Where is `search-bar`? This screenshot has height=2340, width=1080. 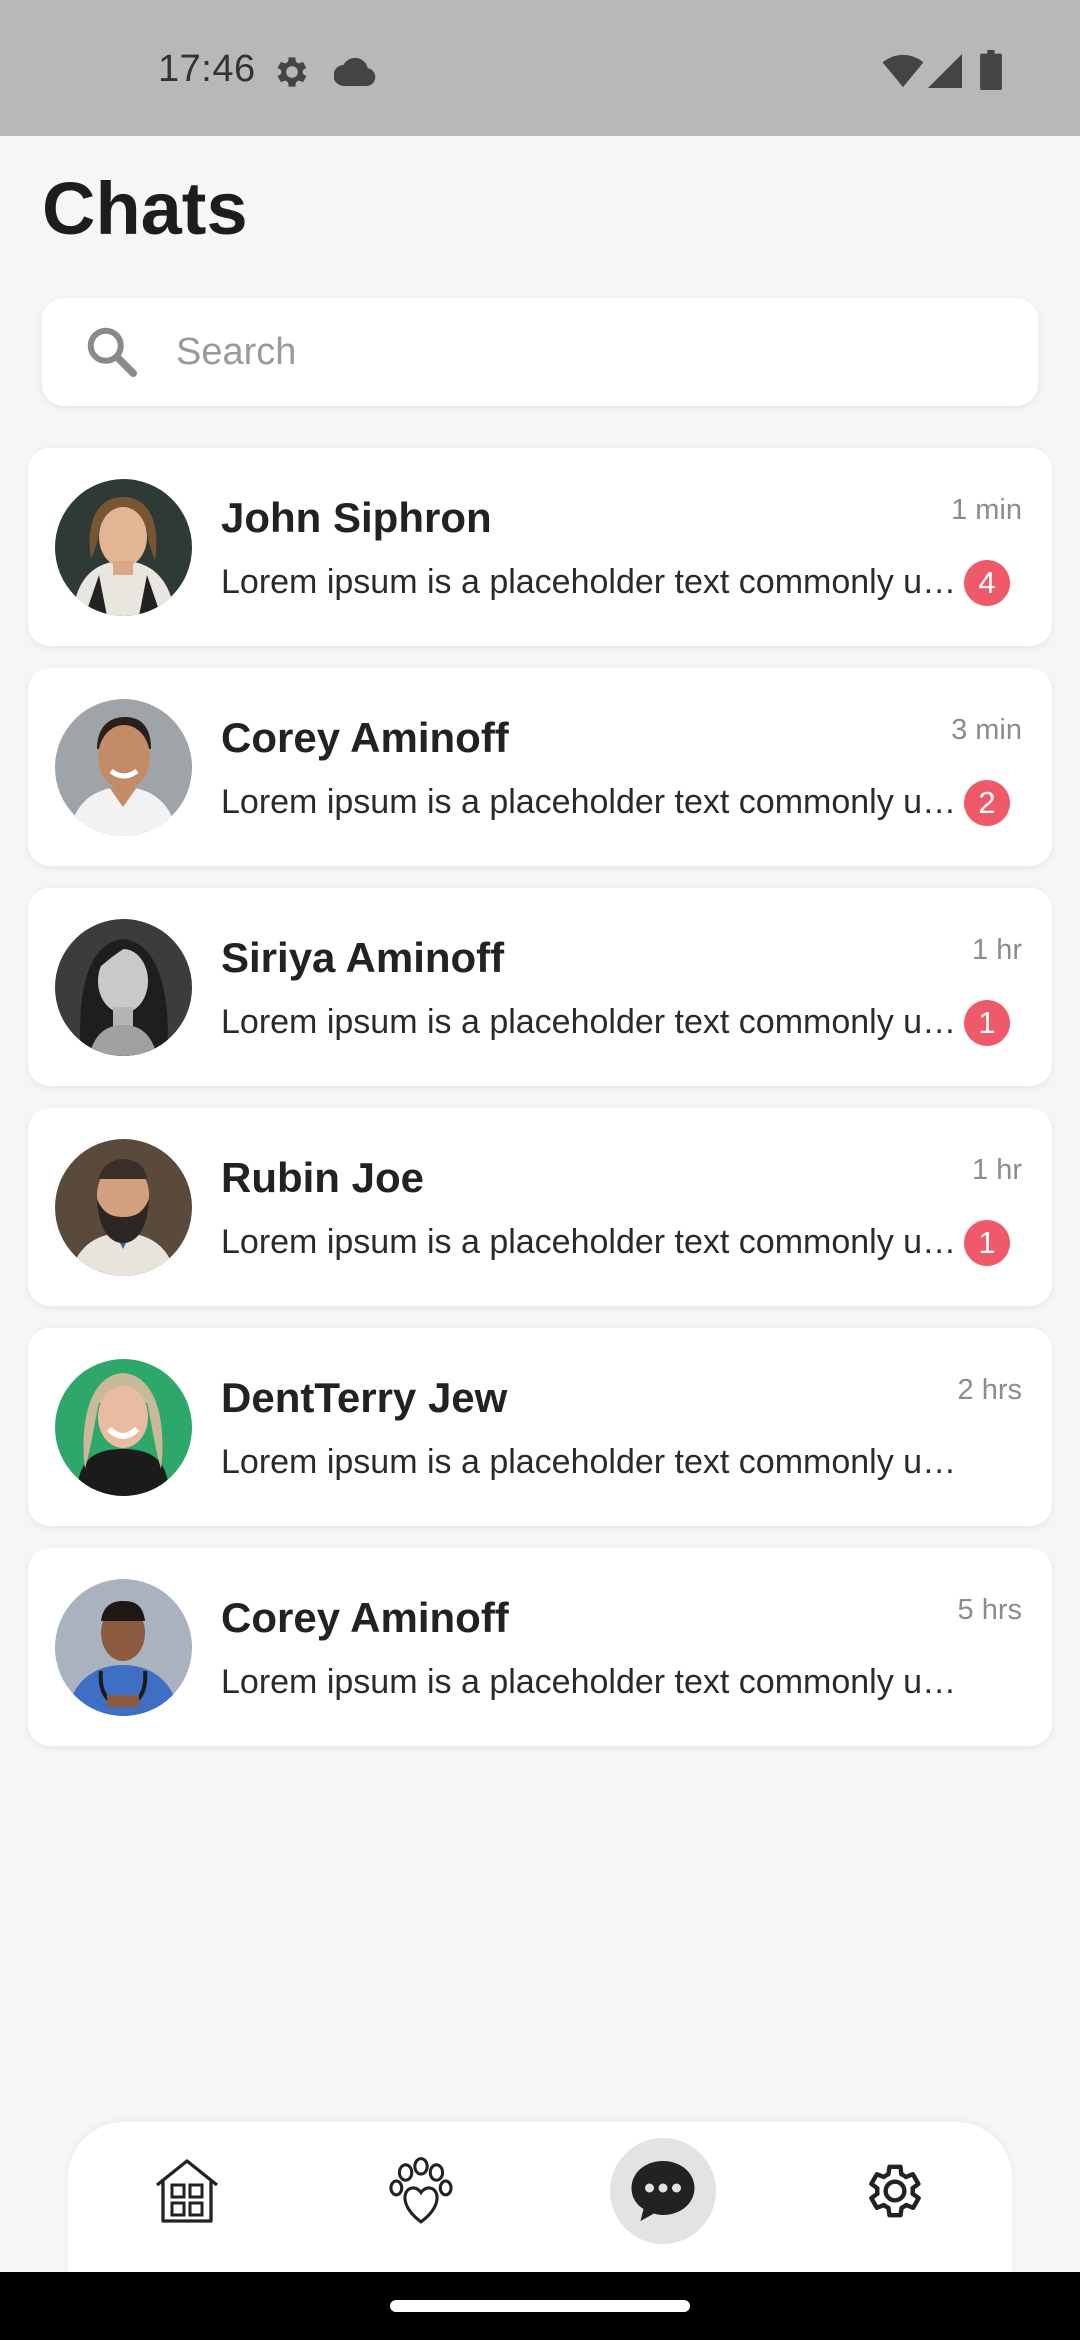
search-bar is located at coordinates (540, 352).